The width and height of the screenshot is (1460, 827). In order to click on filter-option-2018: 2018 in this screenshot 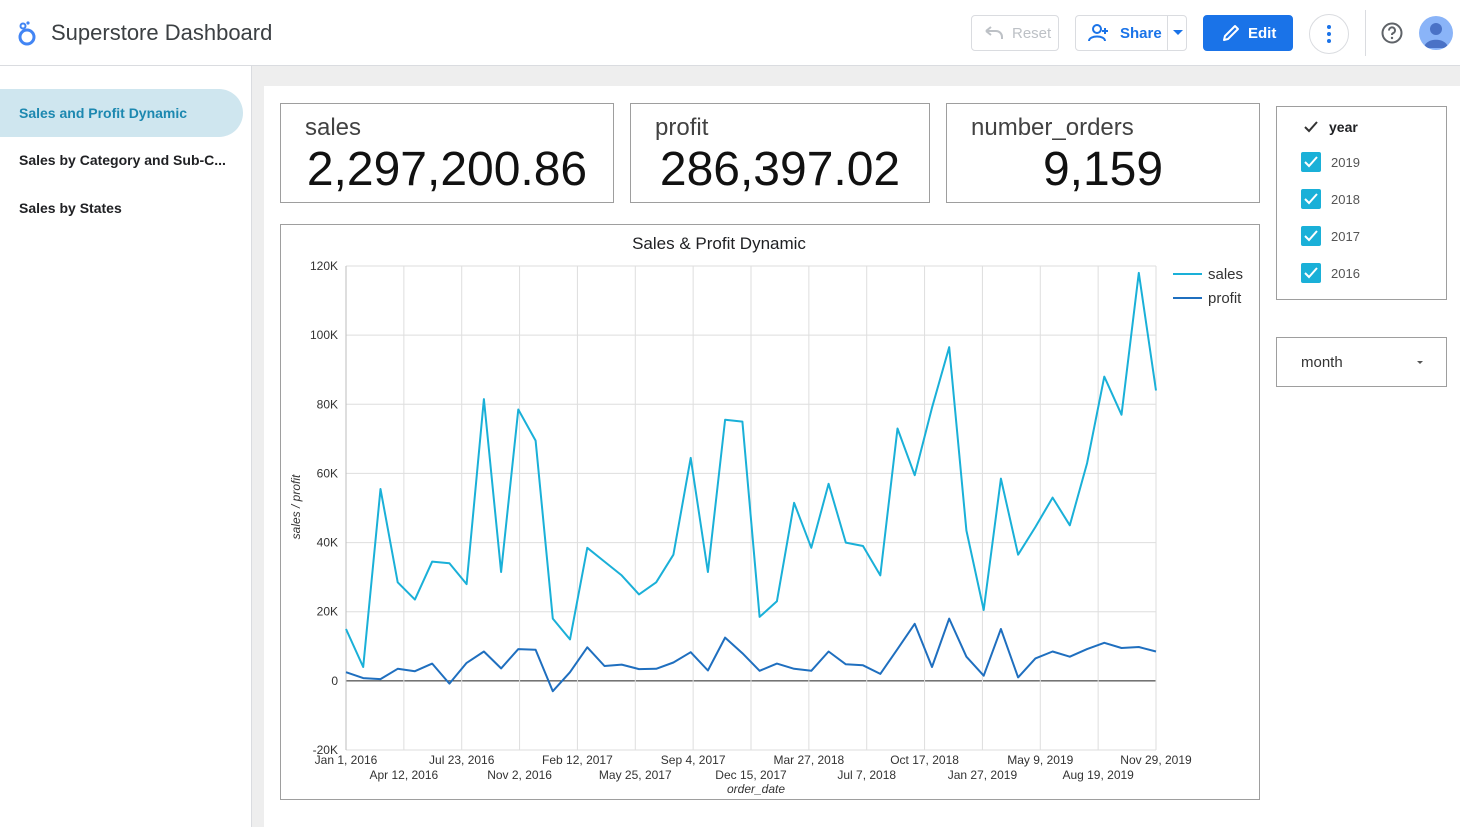, I will do `click(1330, 199)`.